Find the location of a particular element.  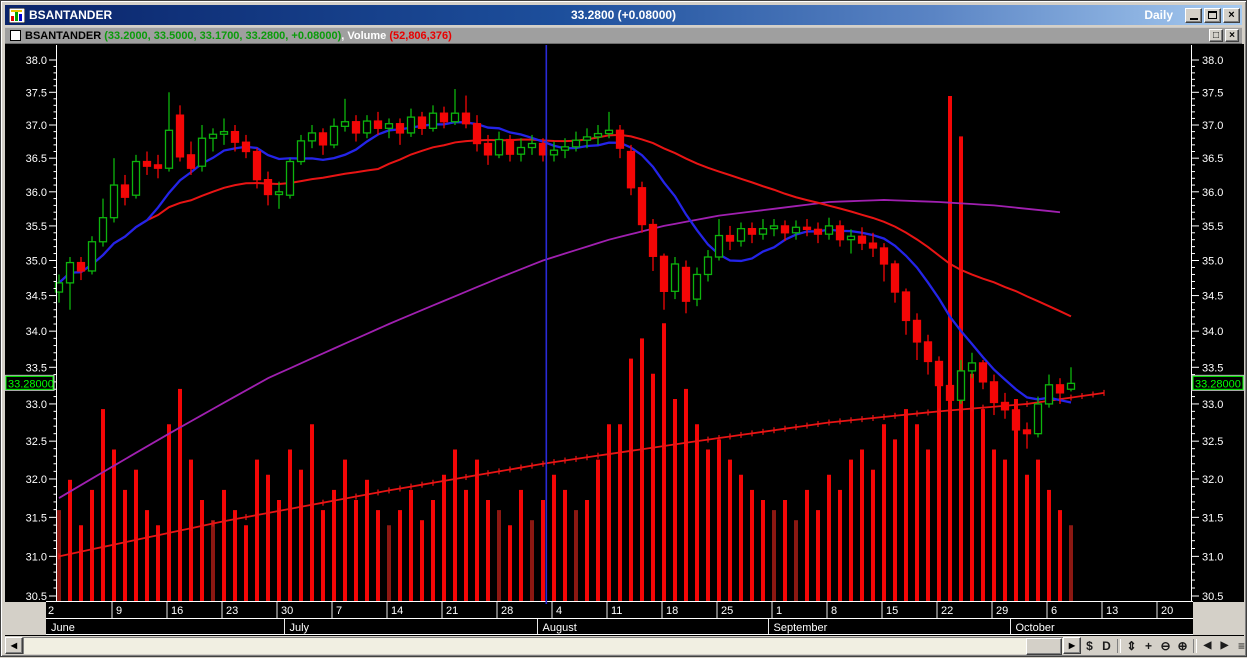

svg-text: 14 is located at coordinates (397, 611).